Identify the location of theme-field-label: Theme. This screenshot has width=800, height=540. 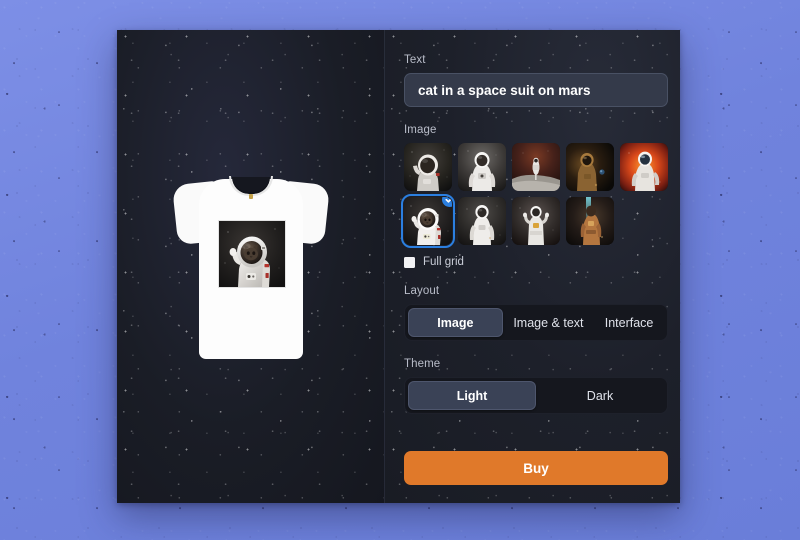
(422, 364).